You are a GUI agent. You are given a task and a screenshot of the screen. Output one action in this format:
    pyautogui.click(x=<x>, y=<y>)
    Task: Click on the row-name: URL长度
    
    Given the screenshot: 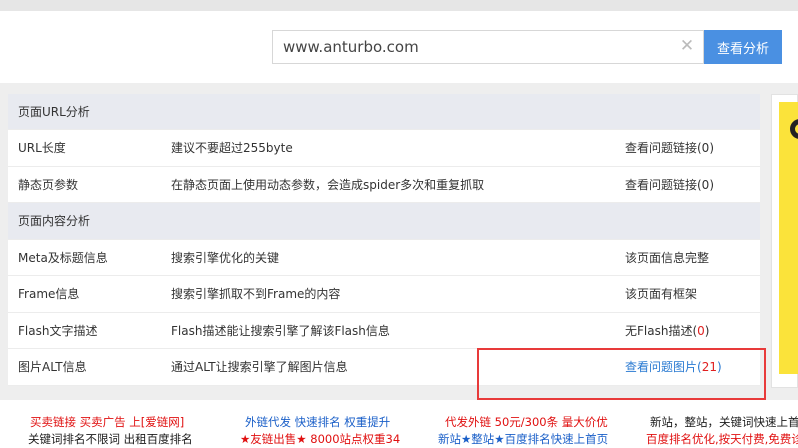 What is the action you would take?
    pyautogui.click(x=42, y=148)
    